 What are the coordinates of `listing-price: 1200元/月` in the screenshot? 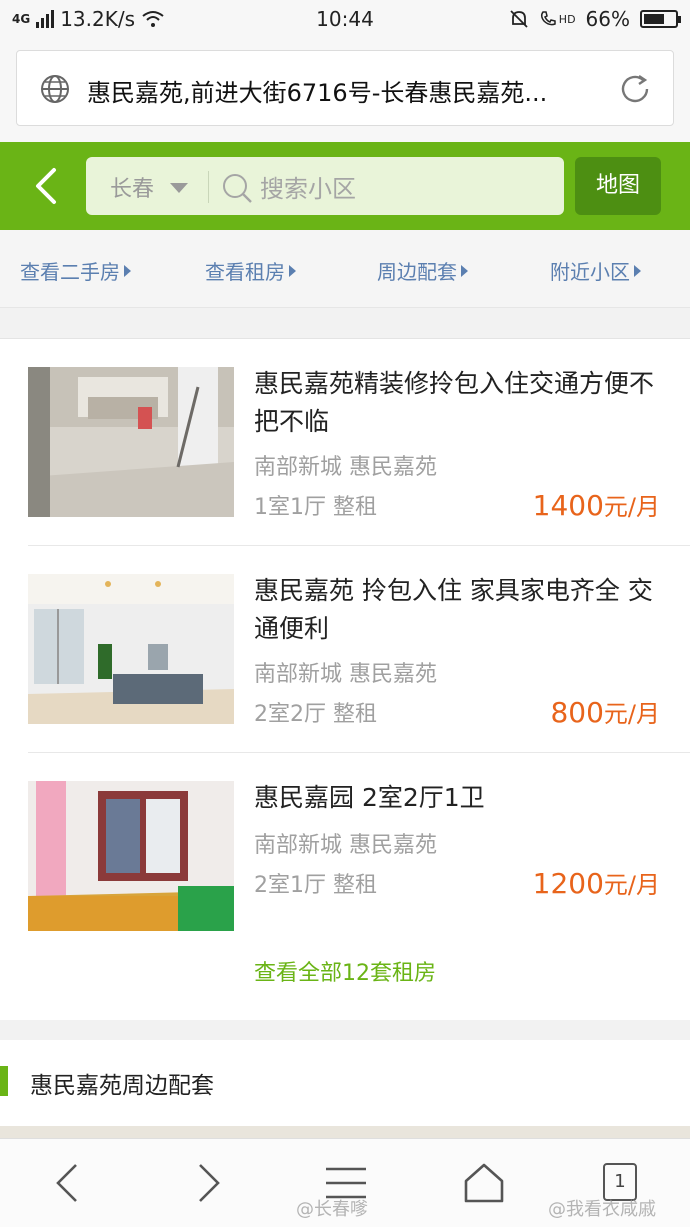 It's located at (596, 883).